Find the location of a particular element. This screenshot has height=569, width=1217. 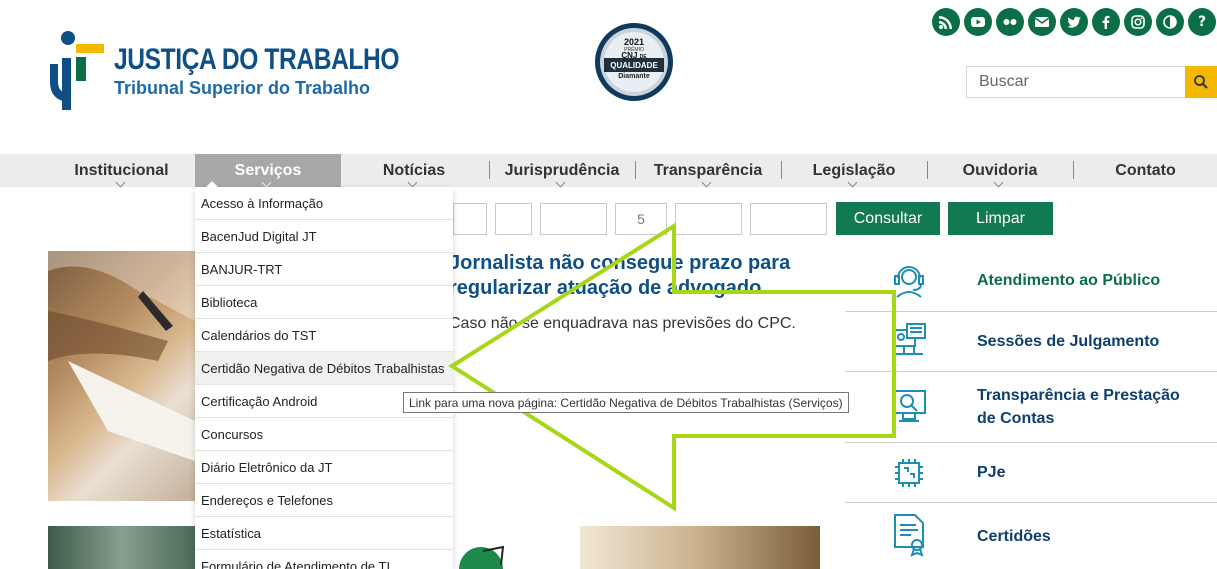

service-atendimento: Atendimento ao Público is located at coordinates (1031, 281).